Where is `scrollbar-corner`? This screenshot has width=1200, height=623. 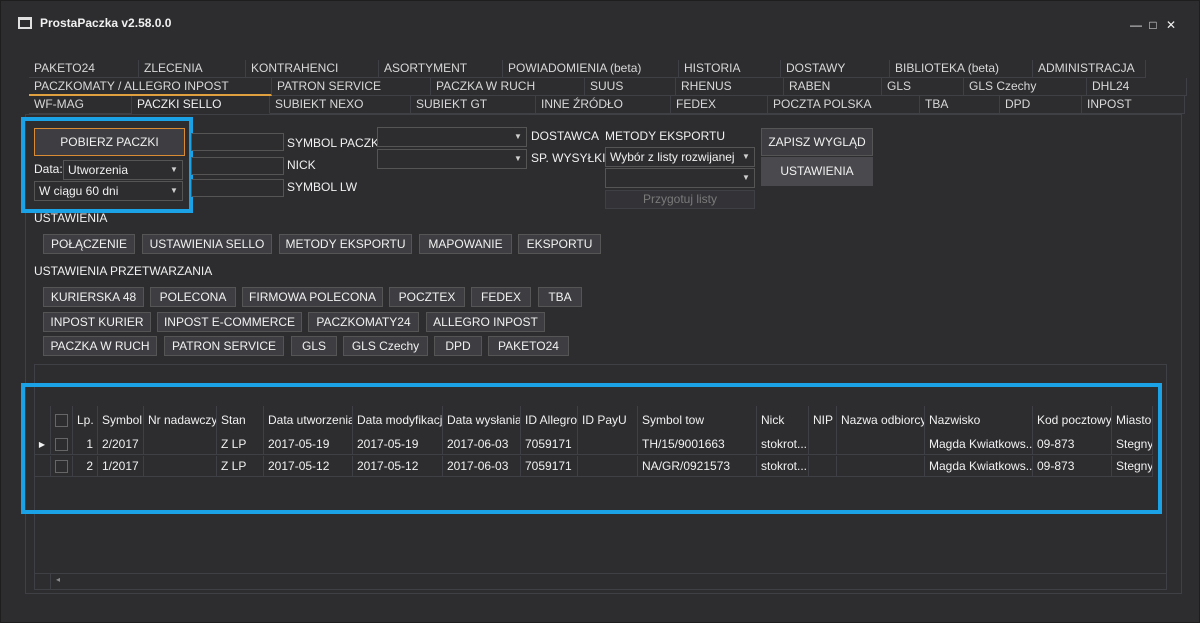 scrollbar-corner is located at coordinates (42, 581).